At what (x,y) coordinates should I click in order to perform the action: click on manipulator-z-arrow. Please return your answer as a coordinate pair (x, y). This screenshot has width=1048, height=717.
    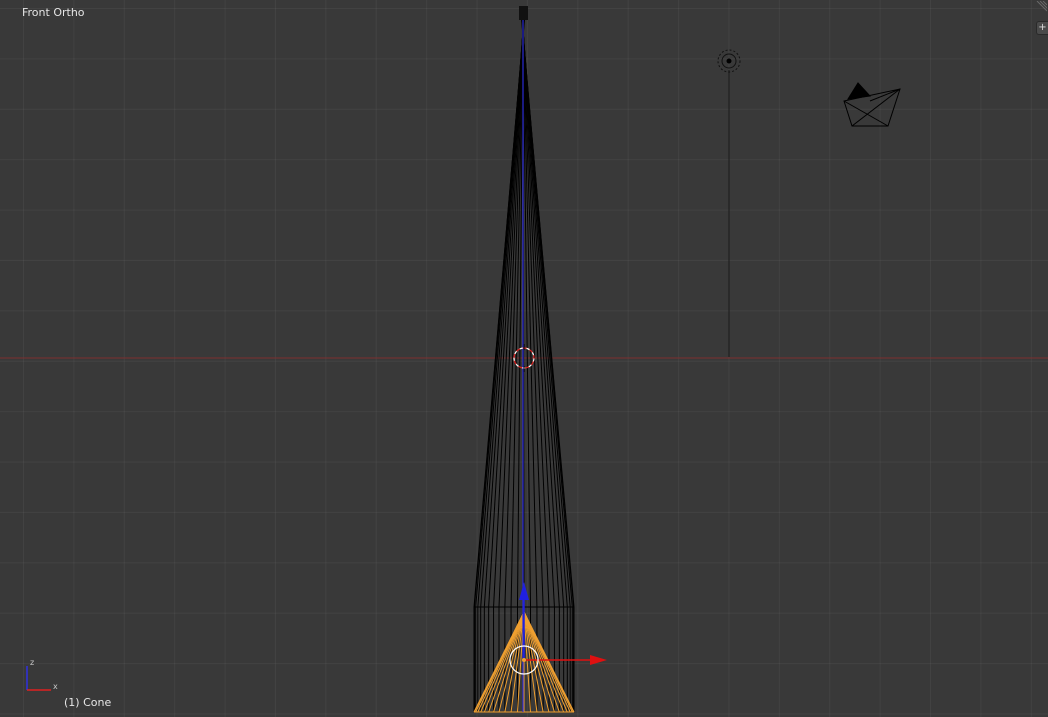
    Looking at the image, I should click on (524, 591).